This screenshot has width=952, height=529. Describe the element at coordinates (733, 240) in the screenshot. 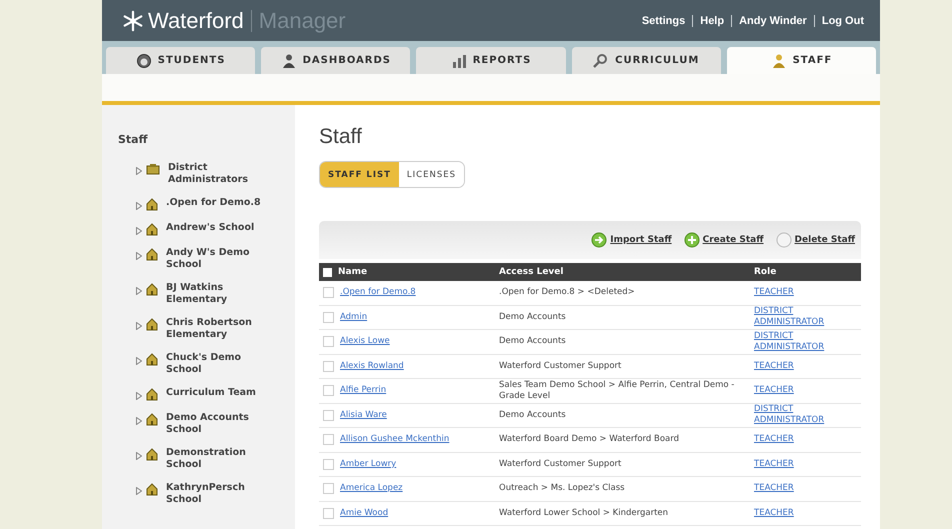

I see `action-link: Create Staff` at that location.